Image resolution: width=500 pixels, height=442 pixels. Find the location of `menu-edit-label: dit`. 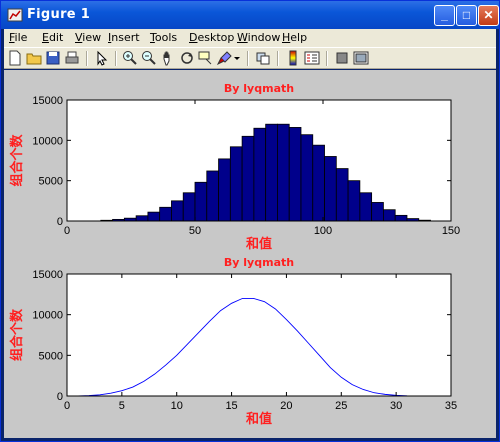

menu-edit-label: dit is located at coordinates (56, 37).